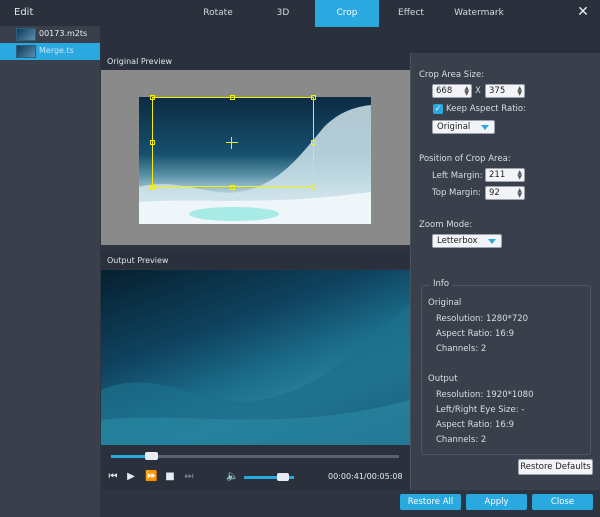 The width and height of the screenshot is (600, 517). Describe the element at coordinates (452, 75) in the screenshot. I see `crop-area-size-label: Crop Area Size:` at that location.